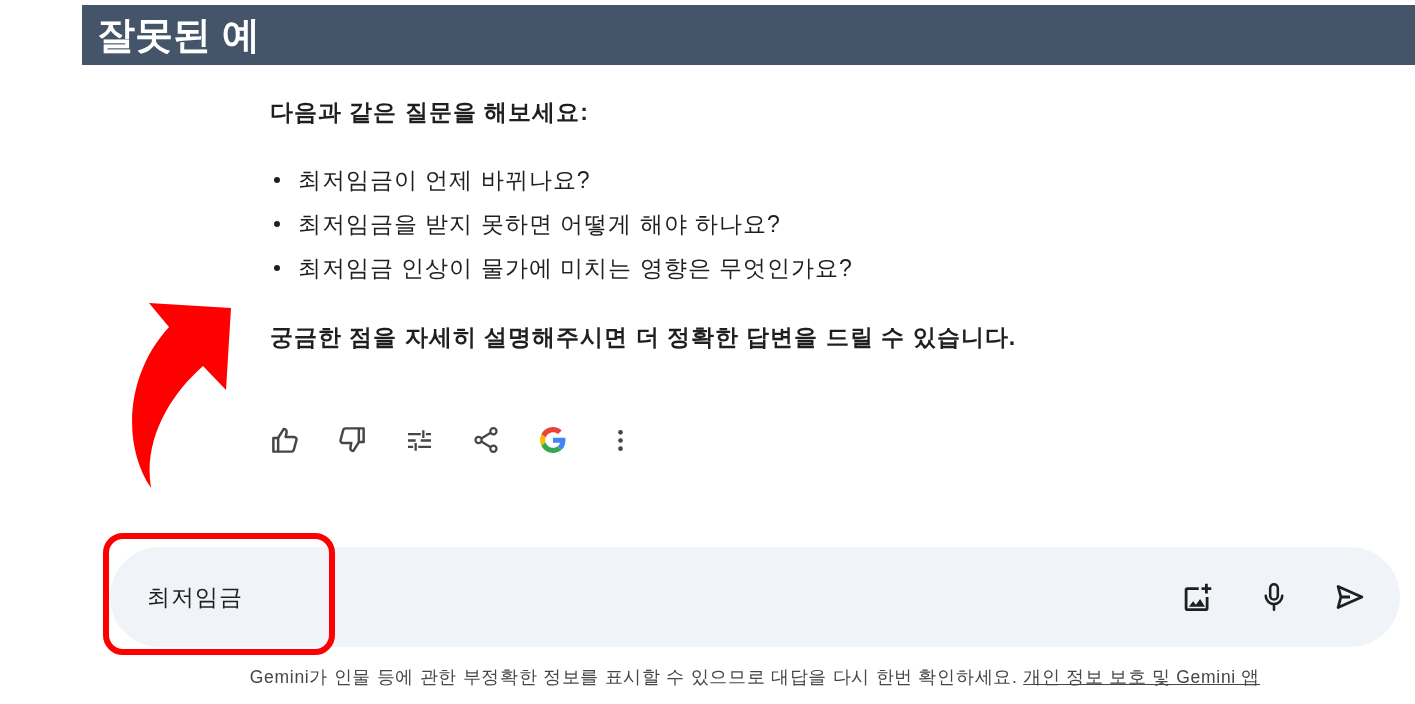 The width and height of the screenshot is (1415, 704). What do you see at coordinates (755, 677) in the screenshot?
I see `disclaimer-text: Gemini가 인물 등에 관한 부정확한 정보를 표시할 수 있으므로 대답을 다시 한번 확인하세요. 개인 정보 보호 및 Gemini 앱` at bounding box center [755, 677].